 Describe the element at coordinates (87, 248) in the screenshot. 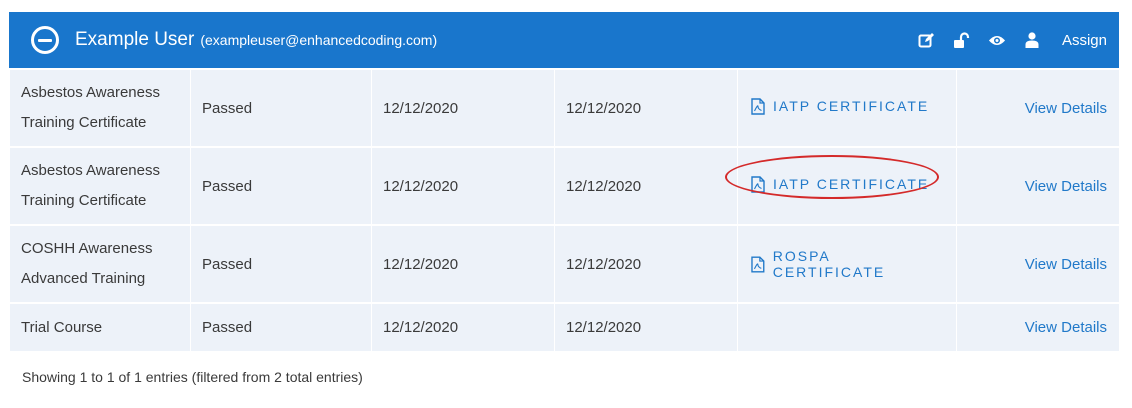

I see `course-name-line1: COSHH Awareness` at that location.